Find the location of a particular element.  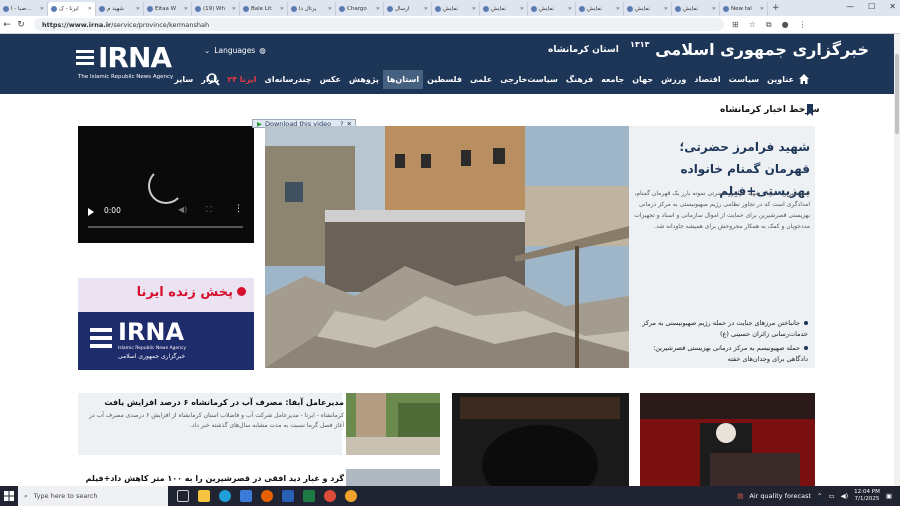

browser-tab: Bale Lit ✕ is located at coordinates (264, 9).